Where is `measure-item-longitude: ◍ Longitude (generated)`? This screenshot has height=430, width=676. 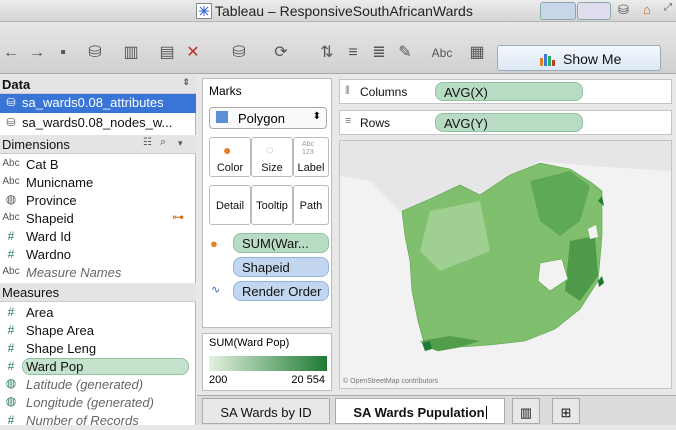 measure-item-longitude: ◍ Longitude (generated) is located at coordinates (98, 403).